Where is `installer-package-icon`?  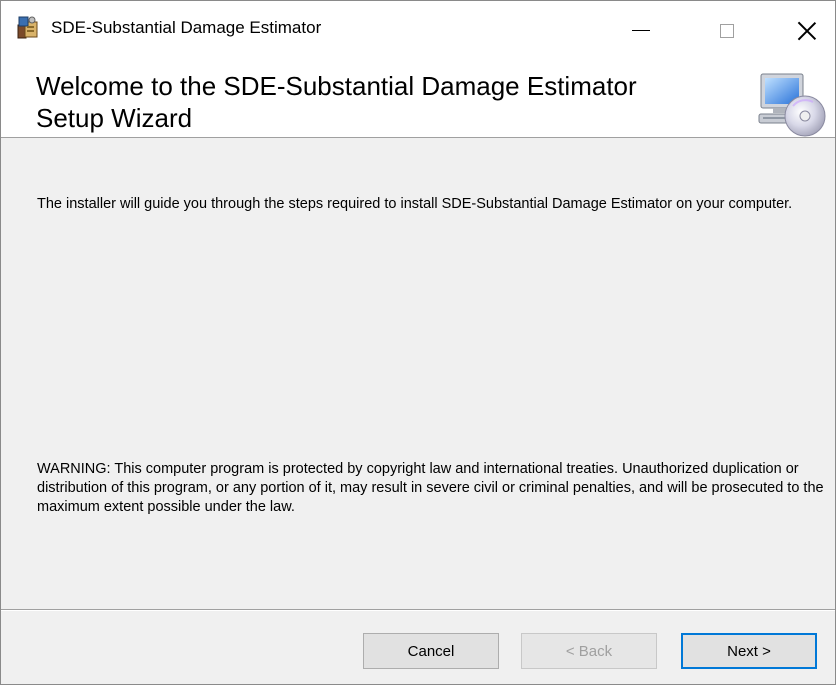
installer-package-icon is located at coordinates (27, 27).